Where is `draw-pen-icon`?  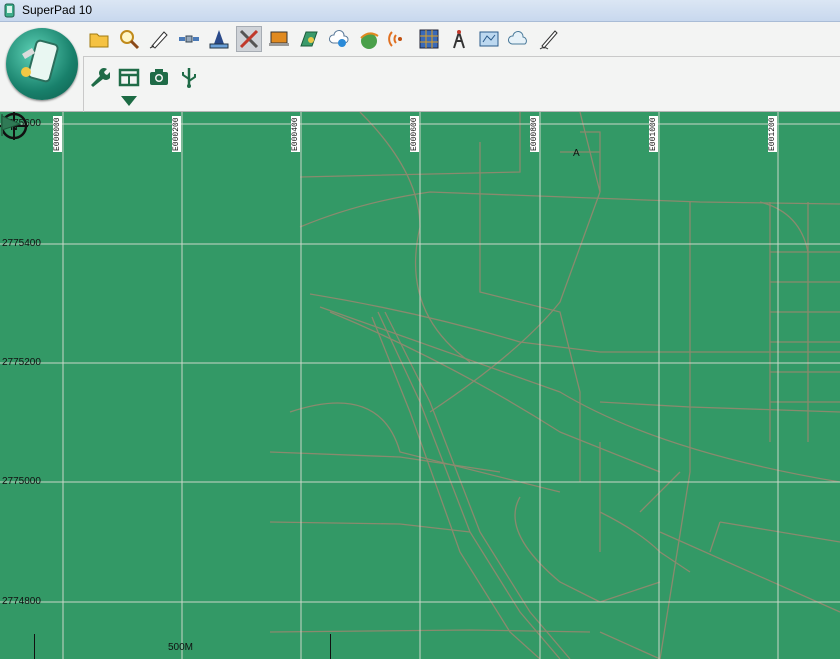 draw-pen-icon is located at coordinates (158, 40).